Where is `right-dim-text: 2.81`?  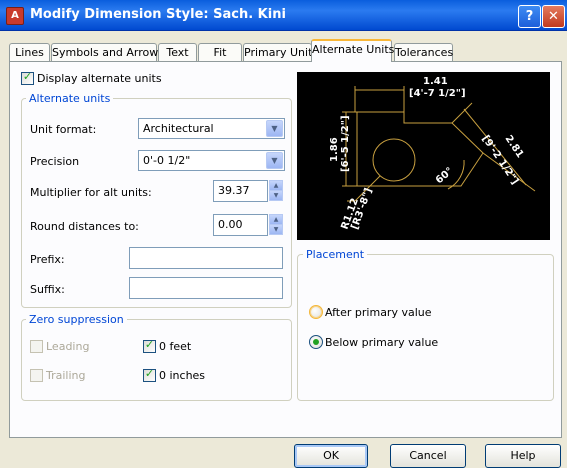
right-dim-text: 2.81 is located at coordinates (514, 147).